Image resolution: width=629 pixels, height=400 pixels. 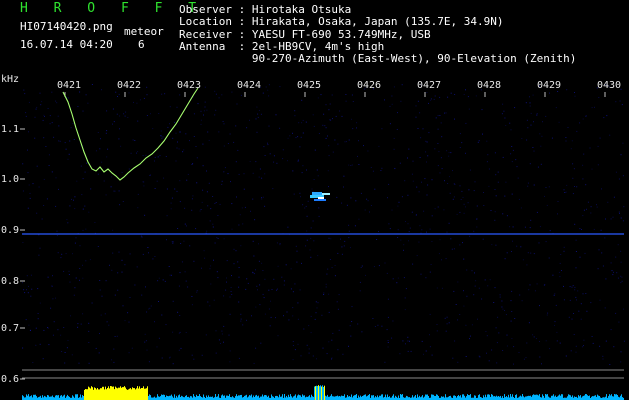 What do you see at coordinates (321, 198) in the screenshot?
I see `meteor-echo-segment` at bounding box center [321, 198].